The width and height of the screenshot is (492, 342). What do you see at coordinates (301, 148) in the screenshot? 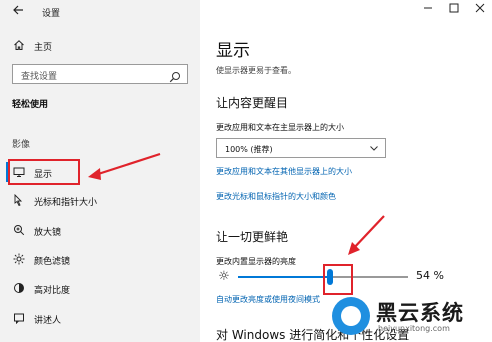
I see `scale-select: 100% (推荐)` at bounding box center [301, 148].